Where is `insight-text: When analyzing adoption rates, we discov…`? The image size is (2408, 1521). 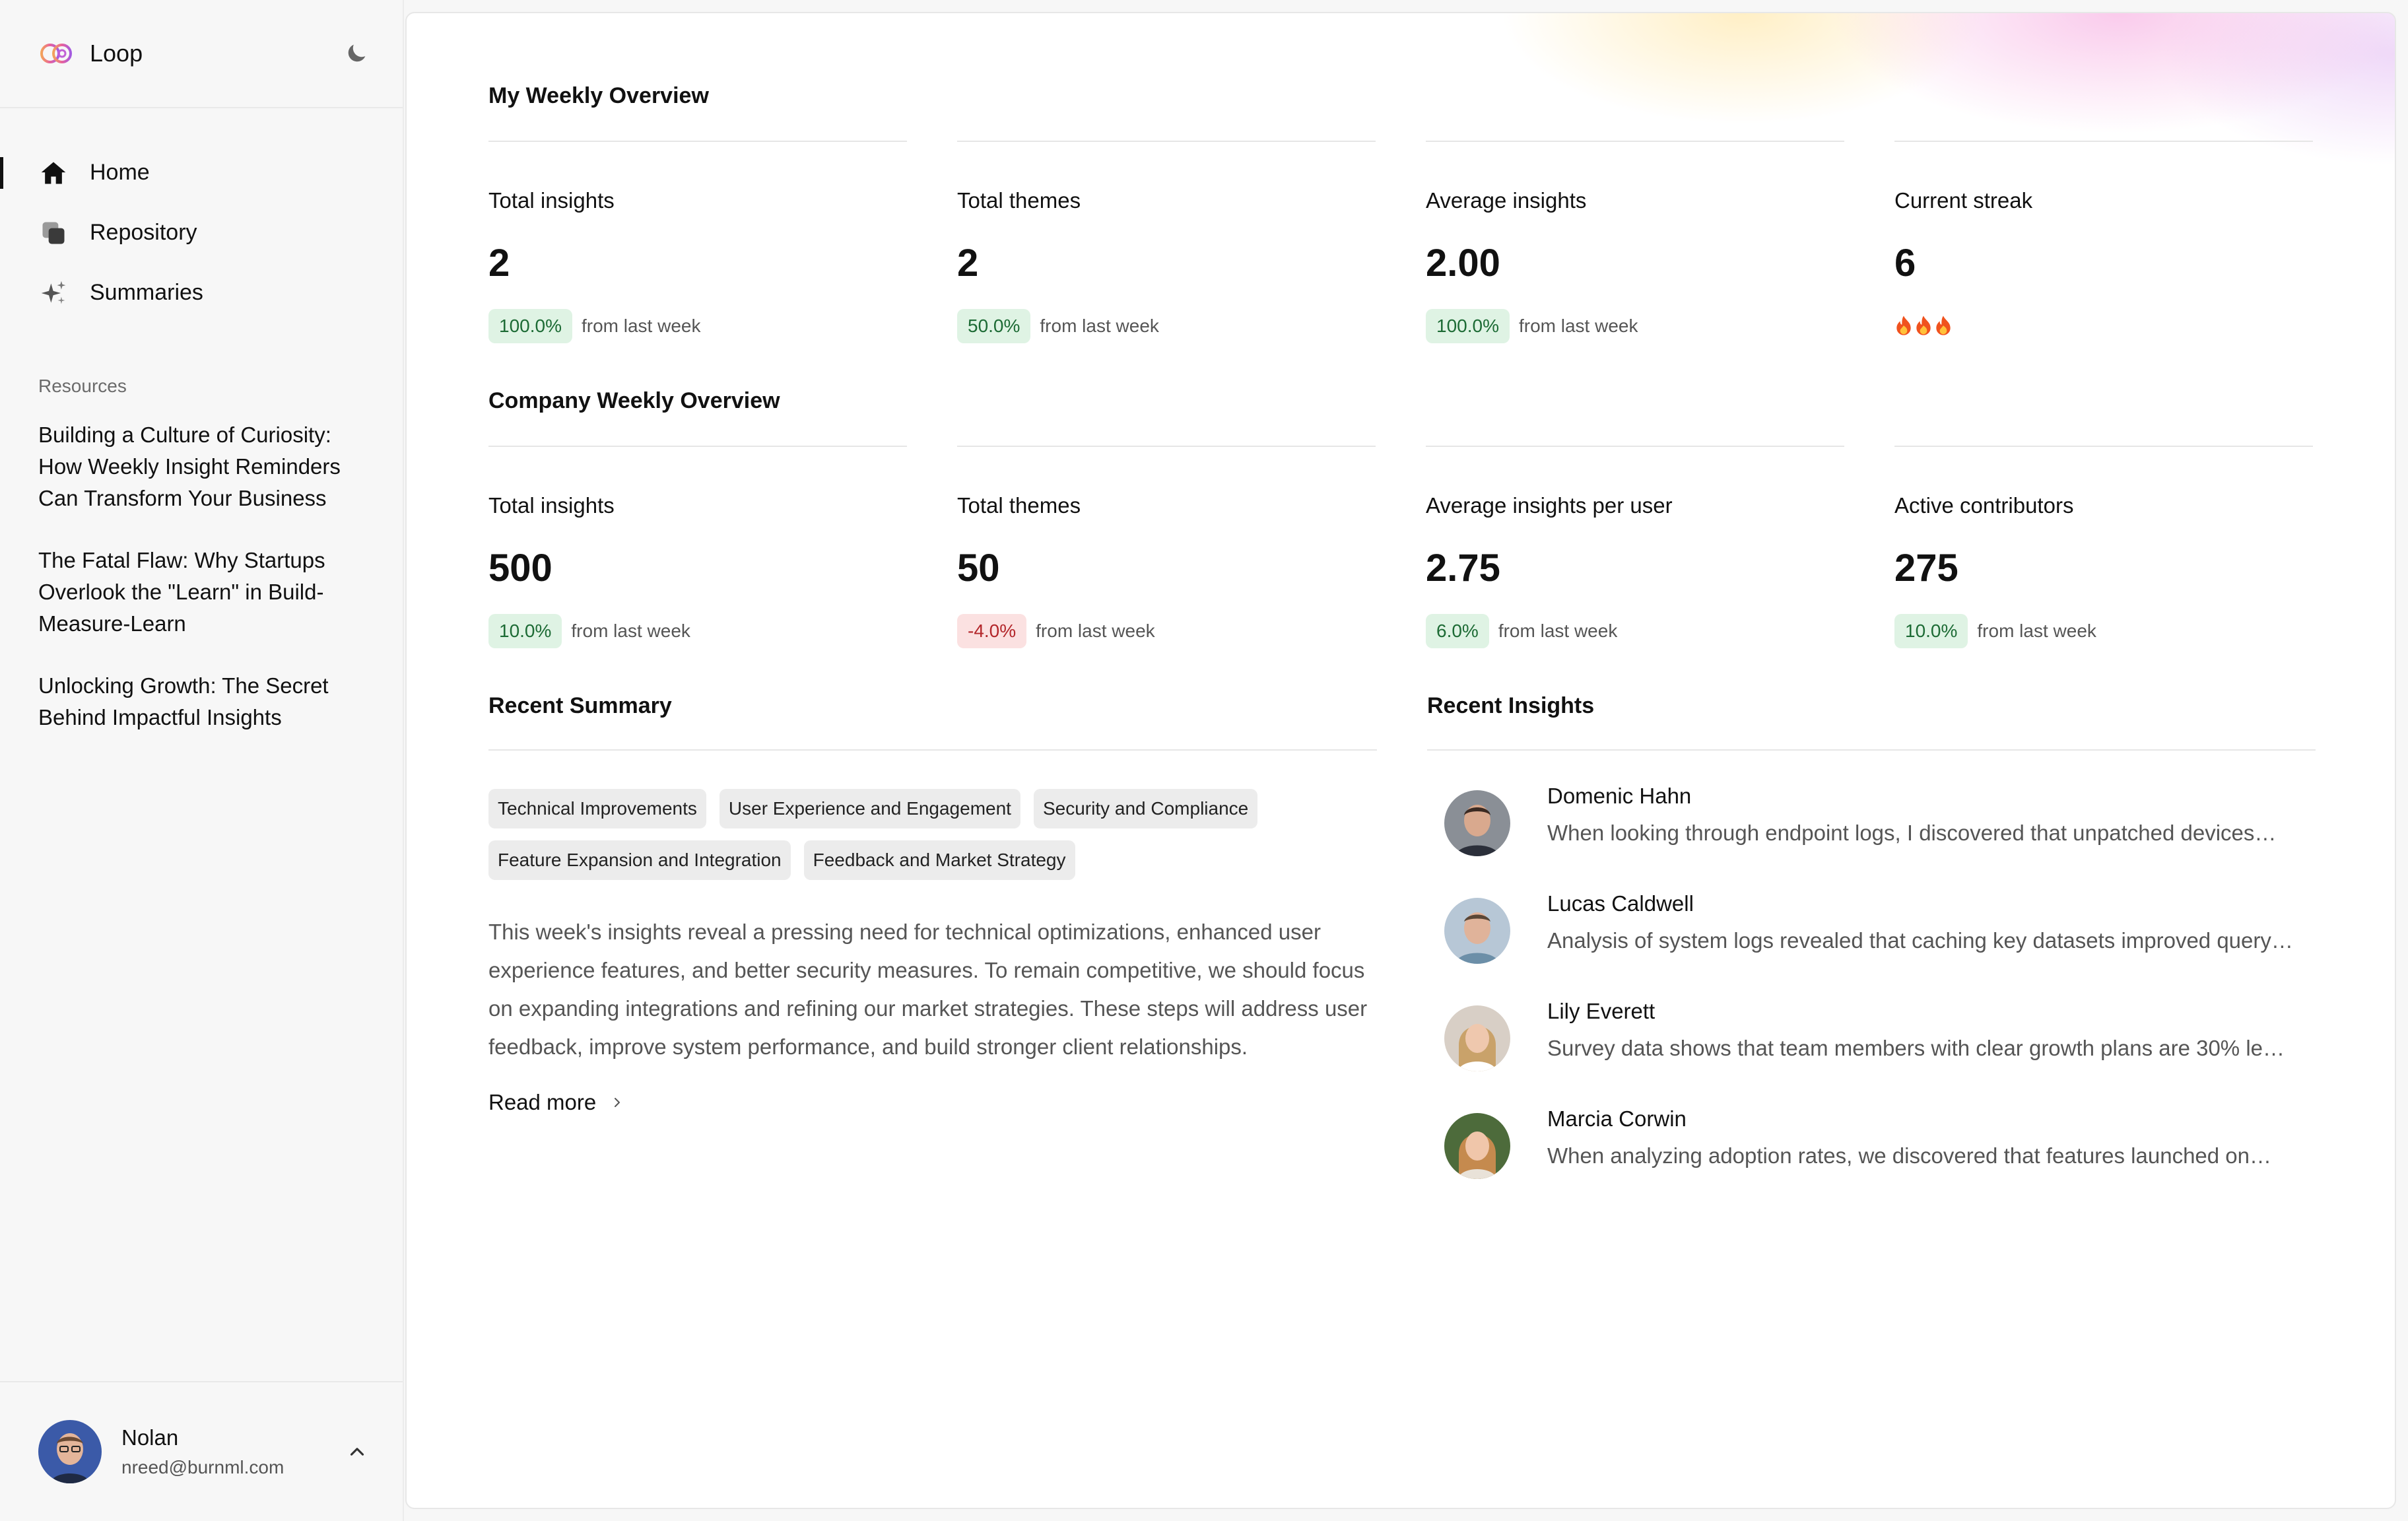
insight-text: When analyzing adoption rates, we discov… is located at coordinates (1909, 1155).